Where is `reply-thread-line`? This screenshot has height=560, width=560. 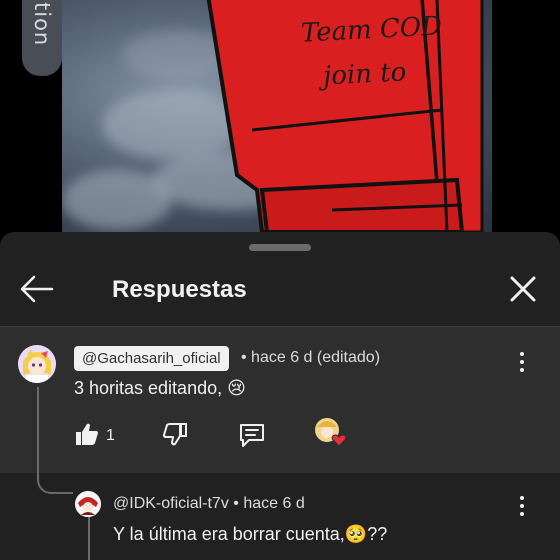
reply-thread-line is located at coordinates (89, 538).